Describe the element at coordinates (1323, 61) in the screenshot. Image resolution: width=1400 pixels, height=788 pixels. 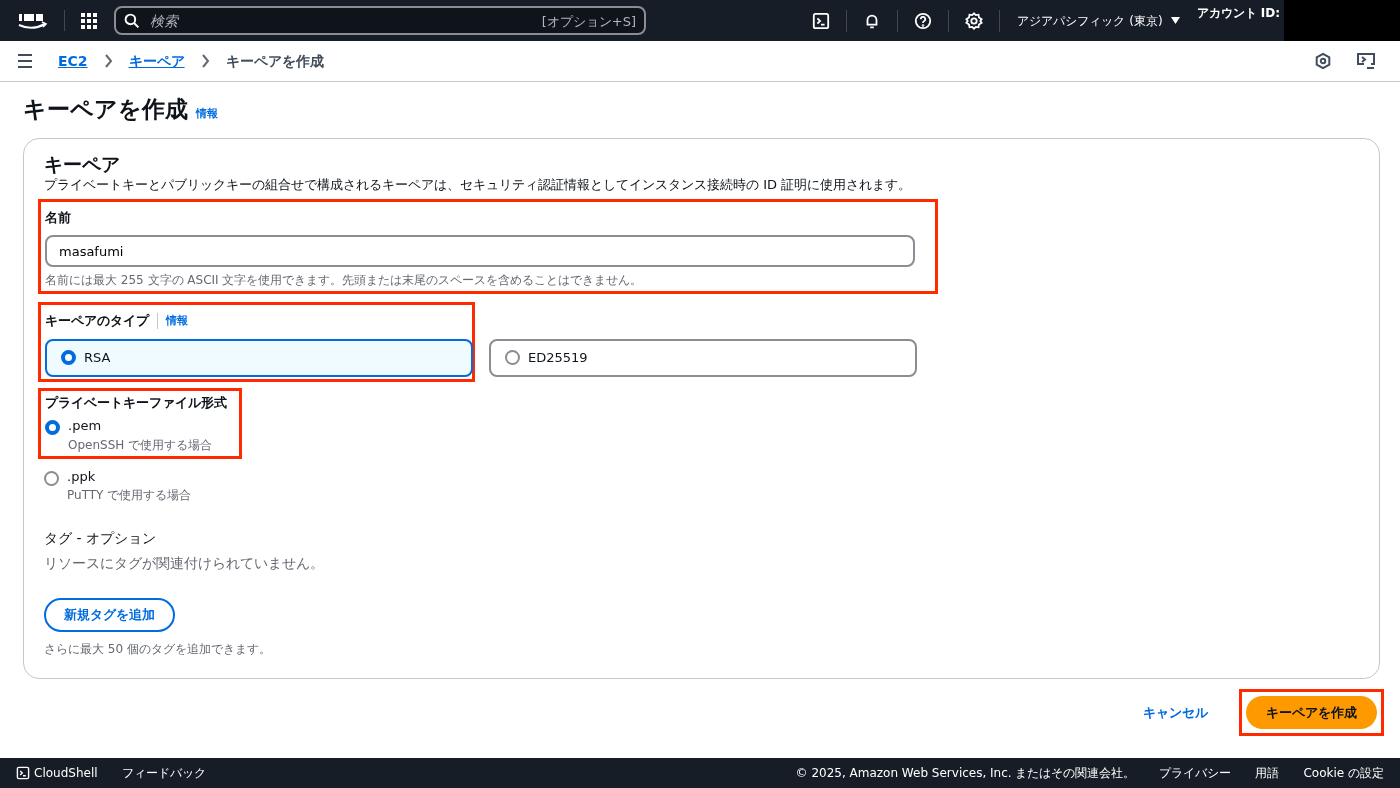
I see `hexagon-icon` at that location.